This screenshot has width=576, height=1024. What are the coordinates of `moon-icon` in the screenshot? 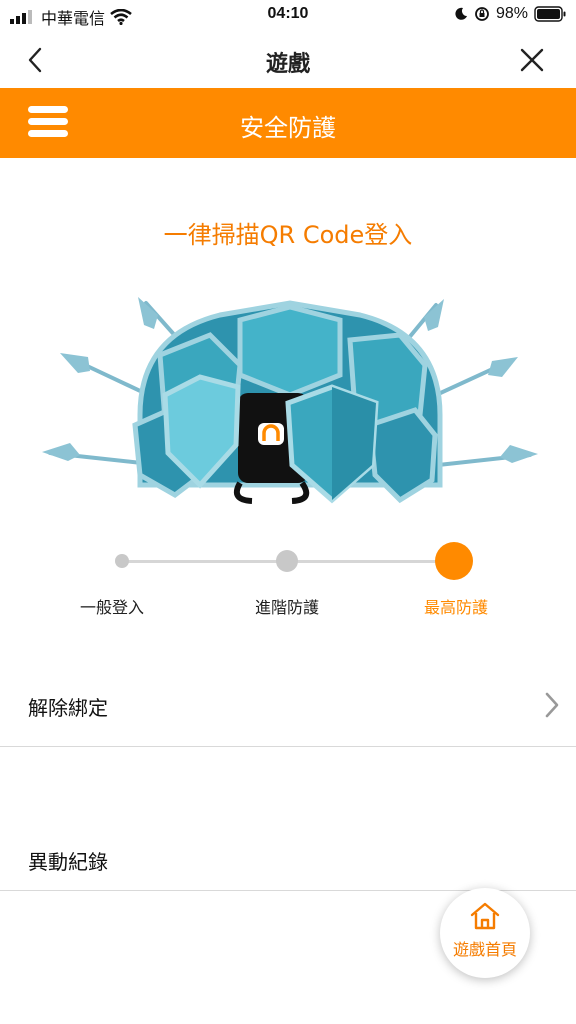 It's located at (461, 13).